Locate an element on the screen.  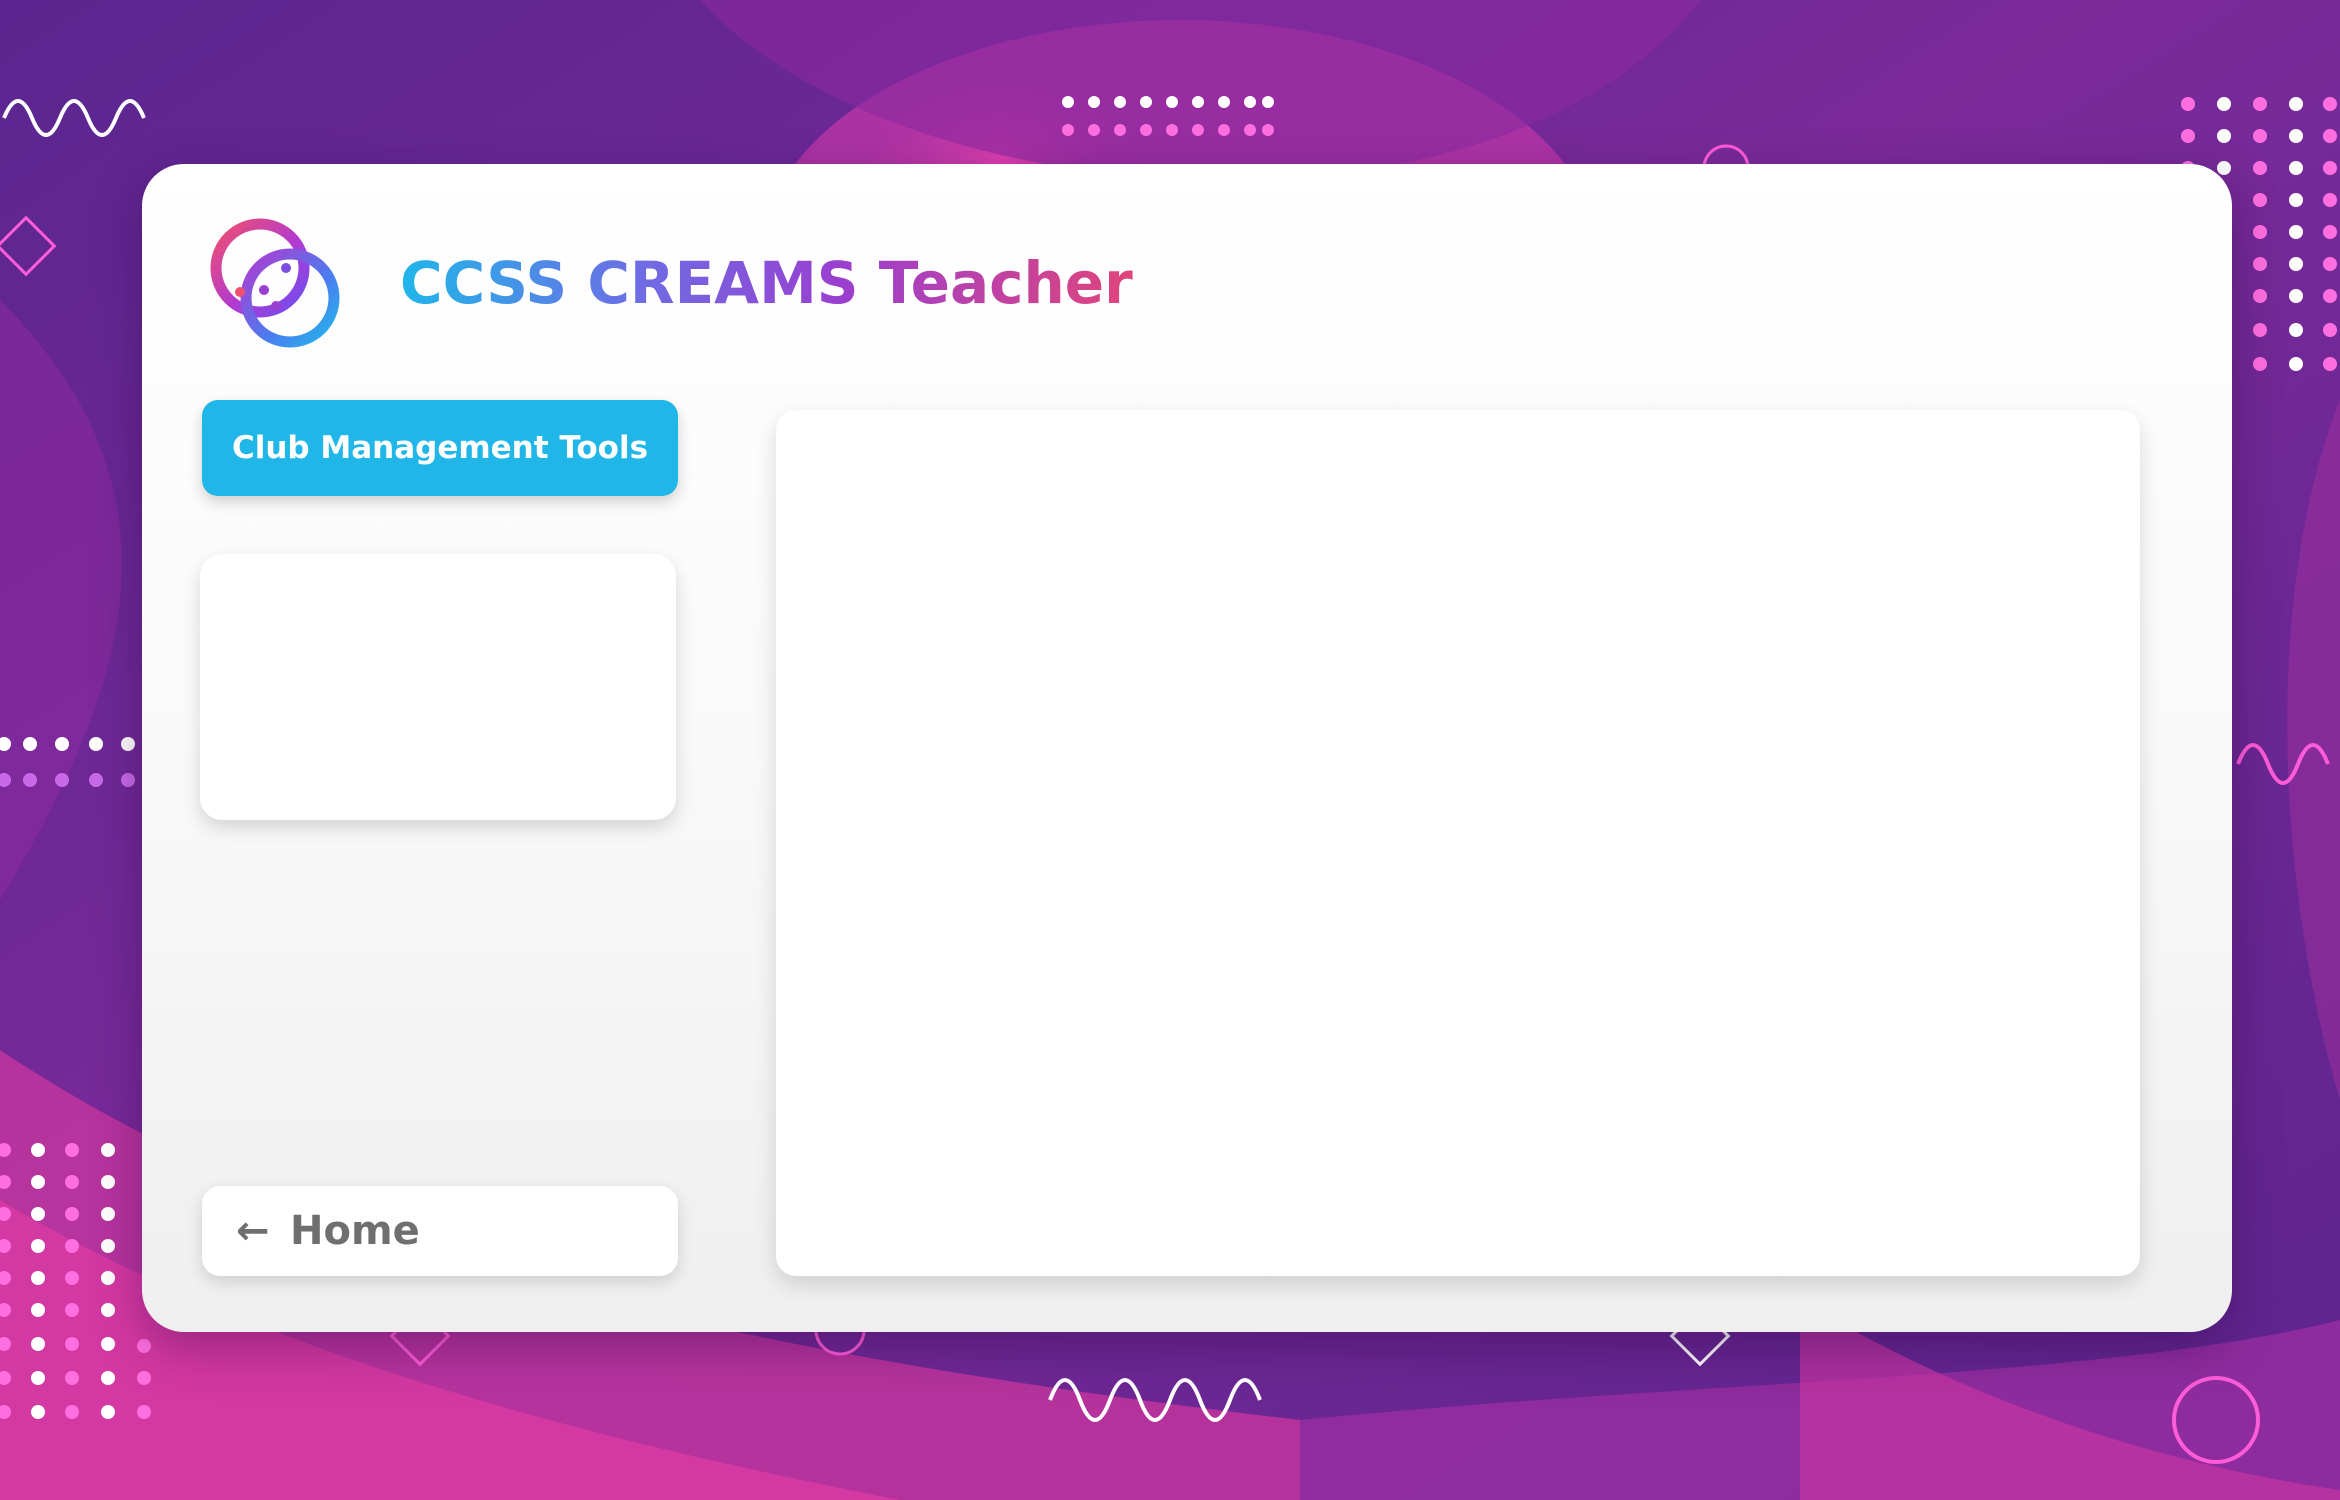
arrow-left-icon: ← is located at coordinates (253, 1231).